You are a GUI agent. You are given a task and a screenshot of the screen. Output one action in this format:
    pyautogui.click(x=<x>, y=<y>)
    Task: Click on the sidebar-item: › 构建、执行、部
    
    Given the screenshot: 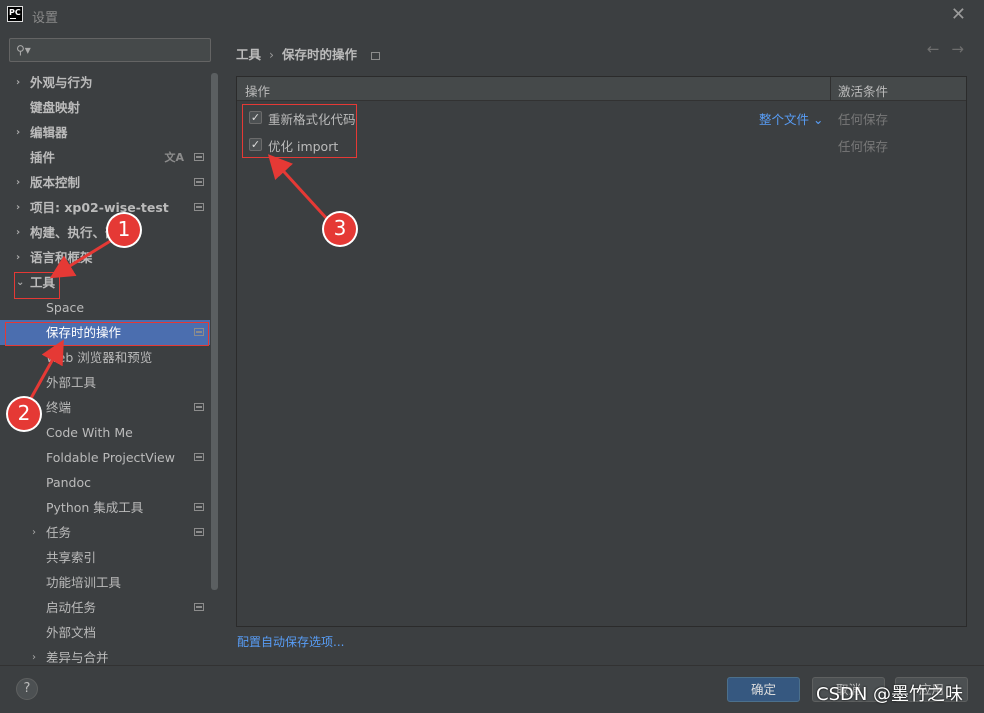 What is the action you would take?
    pyautogui.click(x=105, y=232)
    